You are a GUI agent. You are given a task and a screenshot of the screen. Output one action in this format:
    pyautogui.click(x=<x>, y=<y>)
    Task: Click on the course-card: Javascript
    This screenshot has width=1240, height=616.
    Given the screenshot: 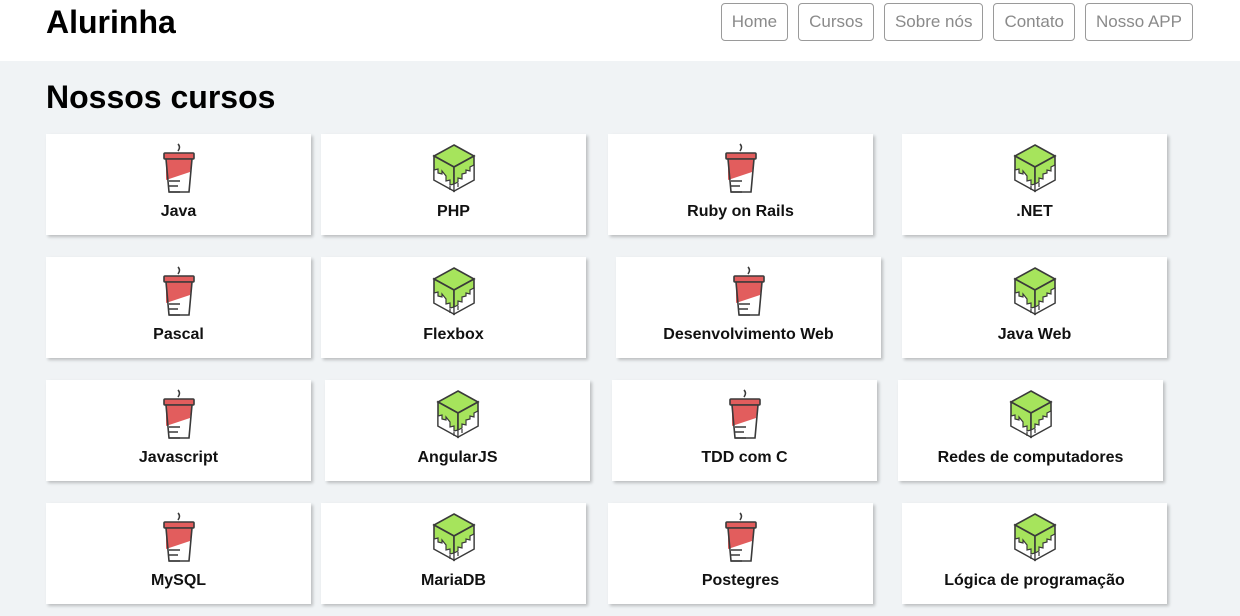 What is the action you would take?
    pyautogui.click(x=178, y=430)
    